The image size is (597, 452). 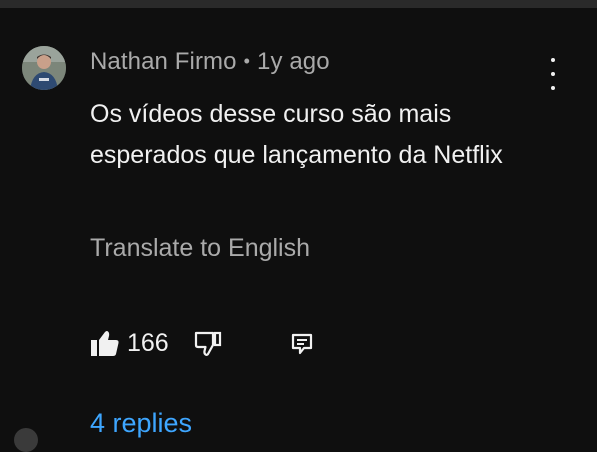 I want to click on like-count: 166, so click(x=148, y=343).